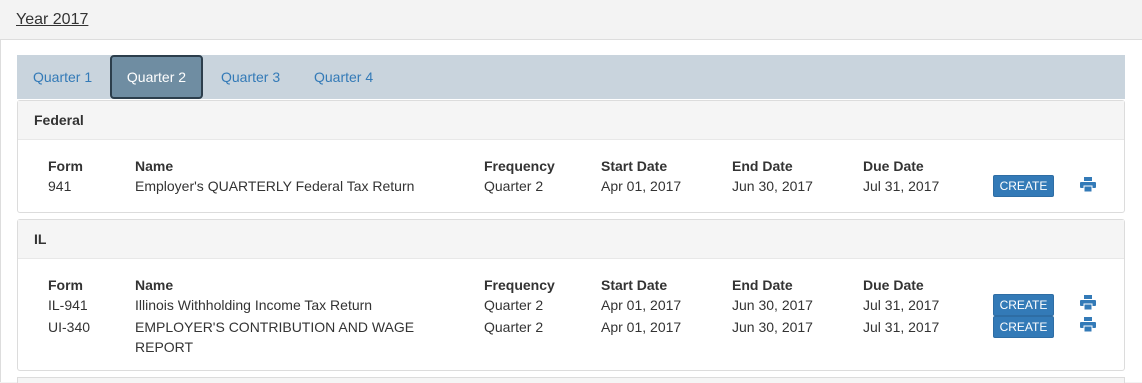 The width and height of the screenshot is (1142, 383). Describe the element at coordinates (571, 120) in the screenshot. I see `section-title: Federal` at that location.